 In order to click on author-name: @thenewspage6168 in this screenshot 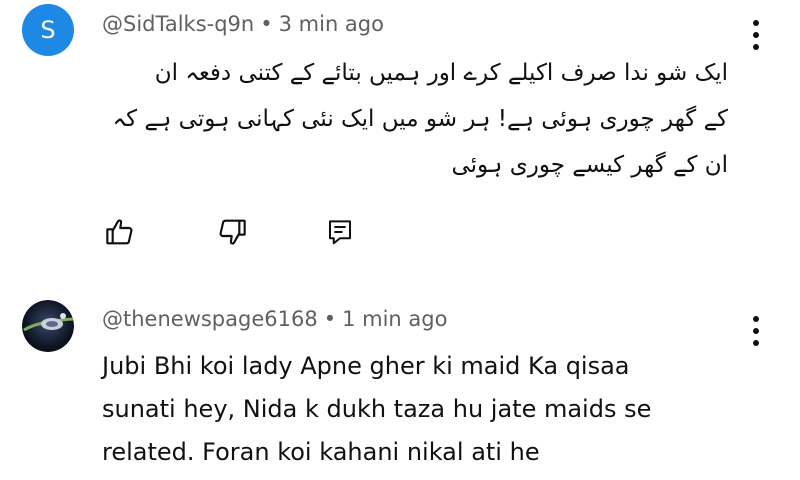, I will do `click(210, 319)`.